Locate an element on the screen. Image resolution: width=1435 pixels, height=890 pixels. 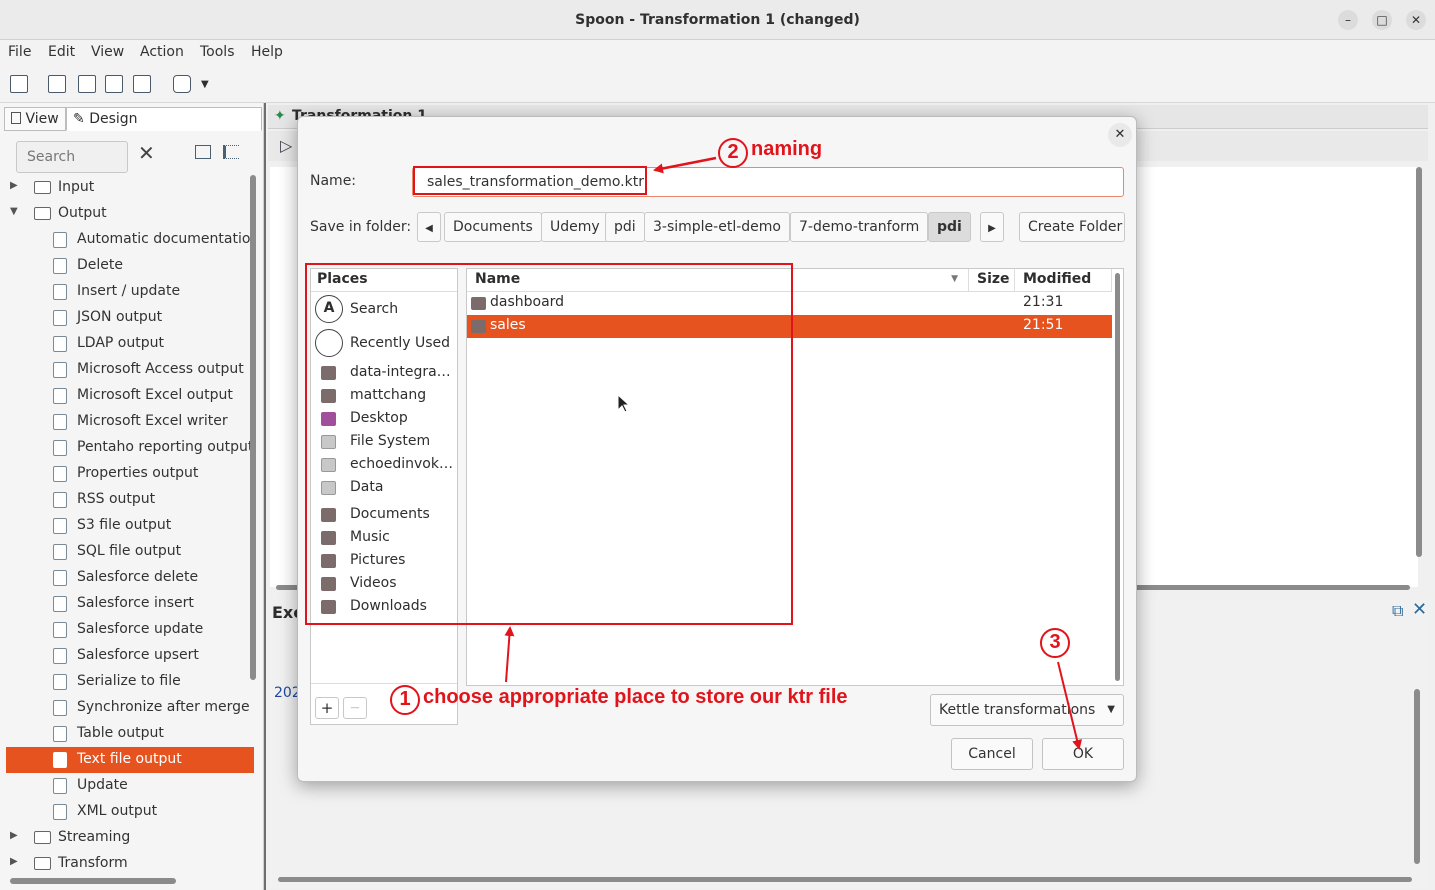
column-header-size: Size is located at coordinates (992, 280).